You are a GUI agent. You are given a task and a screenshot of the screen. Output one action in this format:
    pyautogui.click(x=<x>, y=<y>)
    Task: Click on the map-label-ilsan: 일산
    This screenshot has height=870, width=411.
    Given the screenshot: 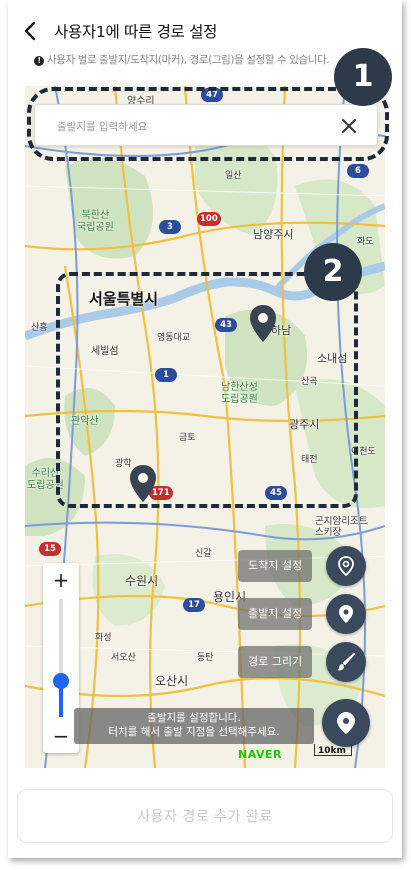 What is the action you would take?
    pyautogui.click(x=233, y=176)
    